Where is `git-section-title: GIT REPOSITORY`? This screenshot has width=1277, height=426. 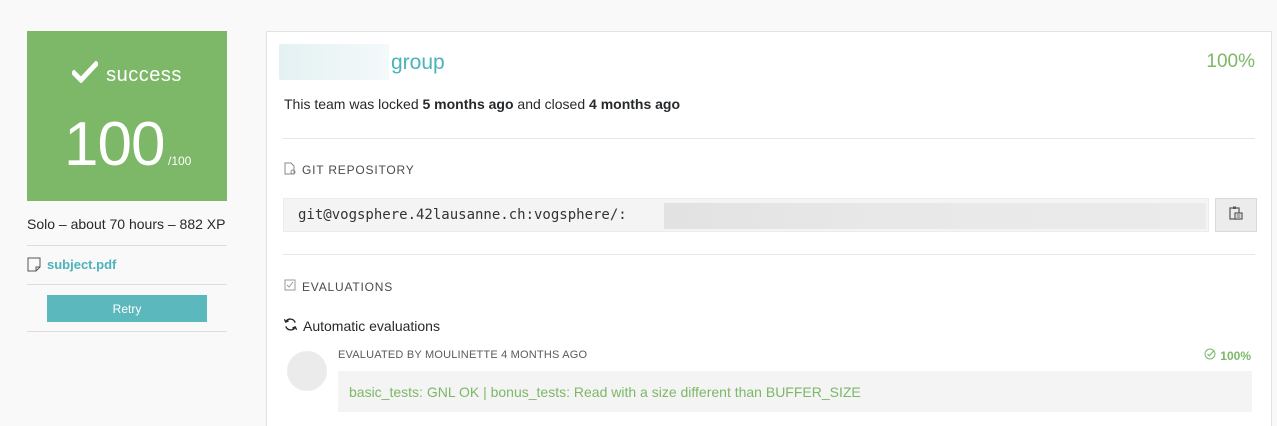
git-section-title: GIT REPOSITORY is located at coordinates (349, 170).